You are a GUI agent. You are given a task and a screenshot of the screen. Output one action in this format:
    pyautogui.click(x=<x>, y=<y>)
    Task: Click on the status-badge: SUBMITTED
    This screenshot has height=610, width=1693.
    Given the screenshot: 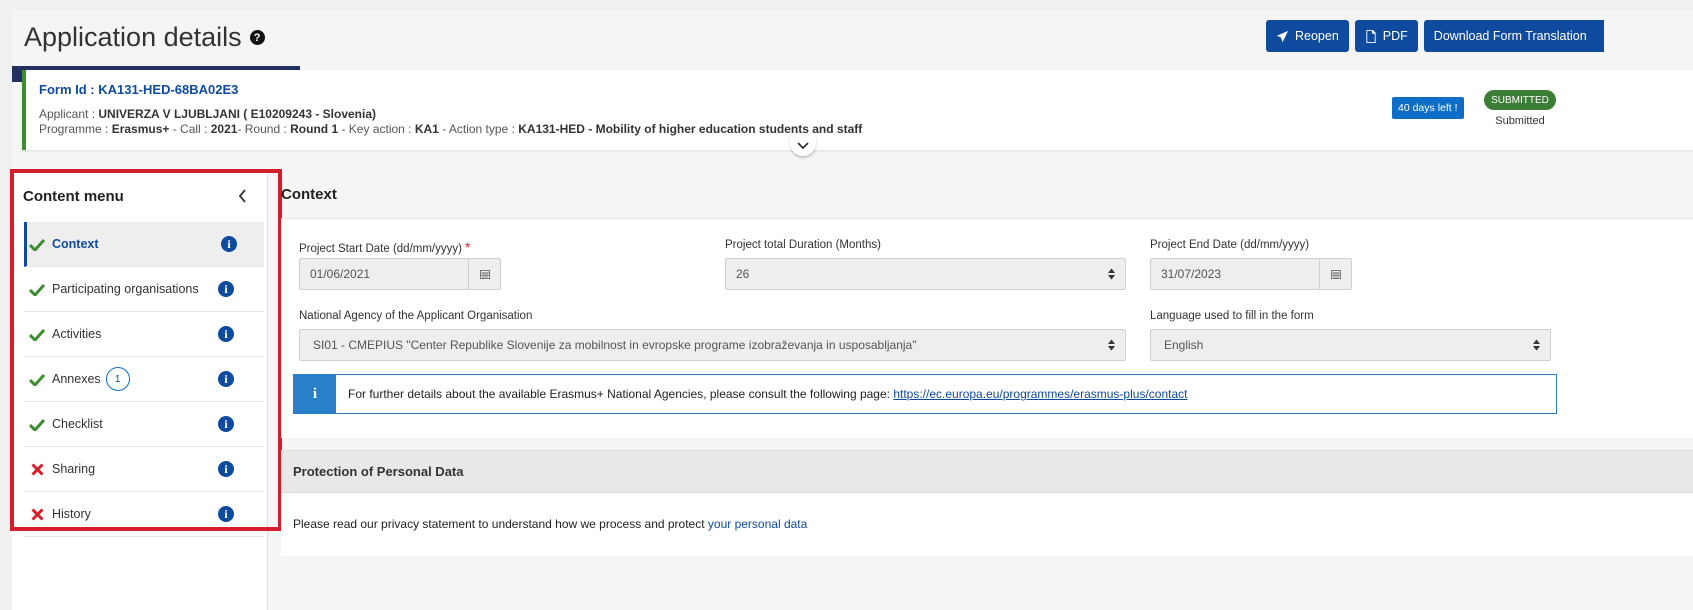 What is the action you would take?
    pyautogui.click(x=1520, y=100)
    